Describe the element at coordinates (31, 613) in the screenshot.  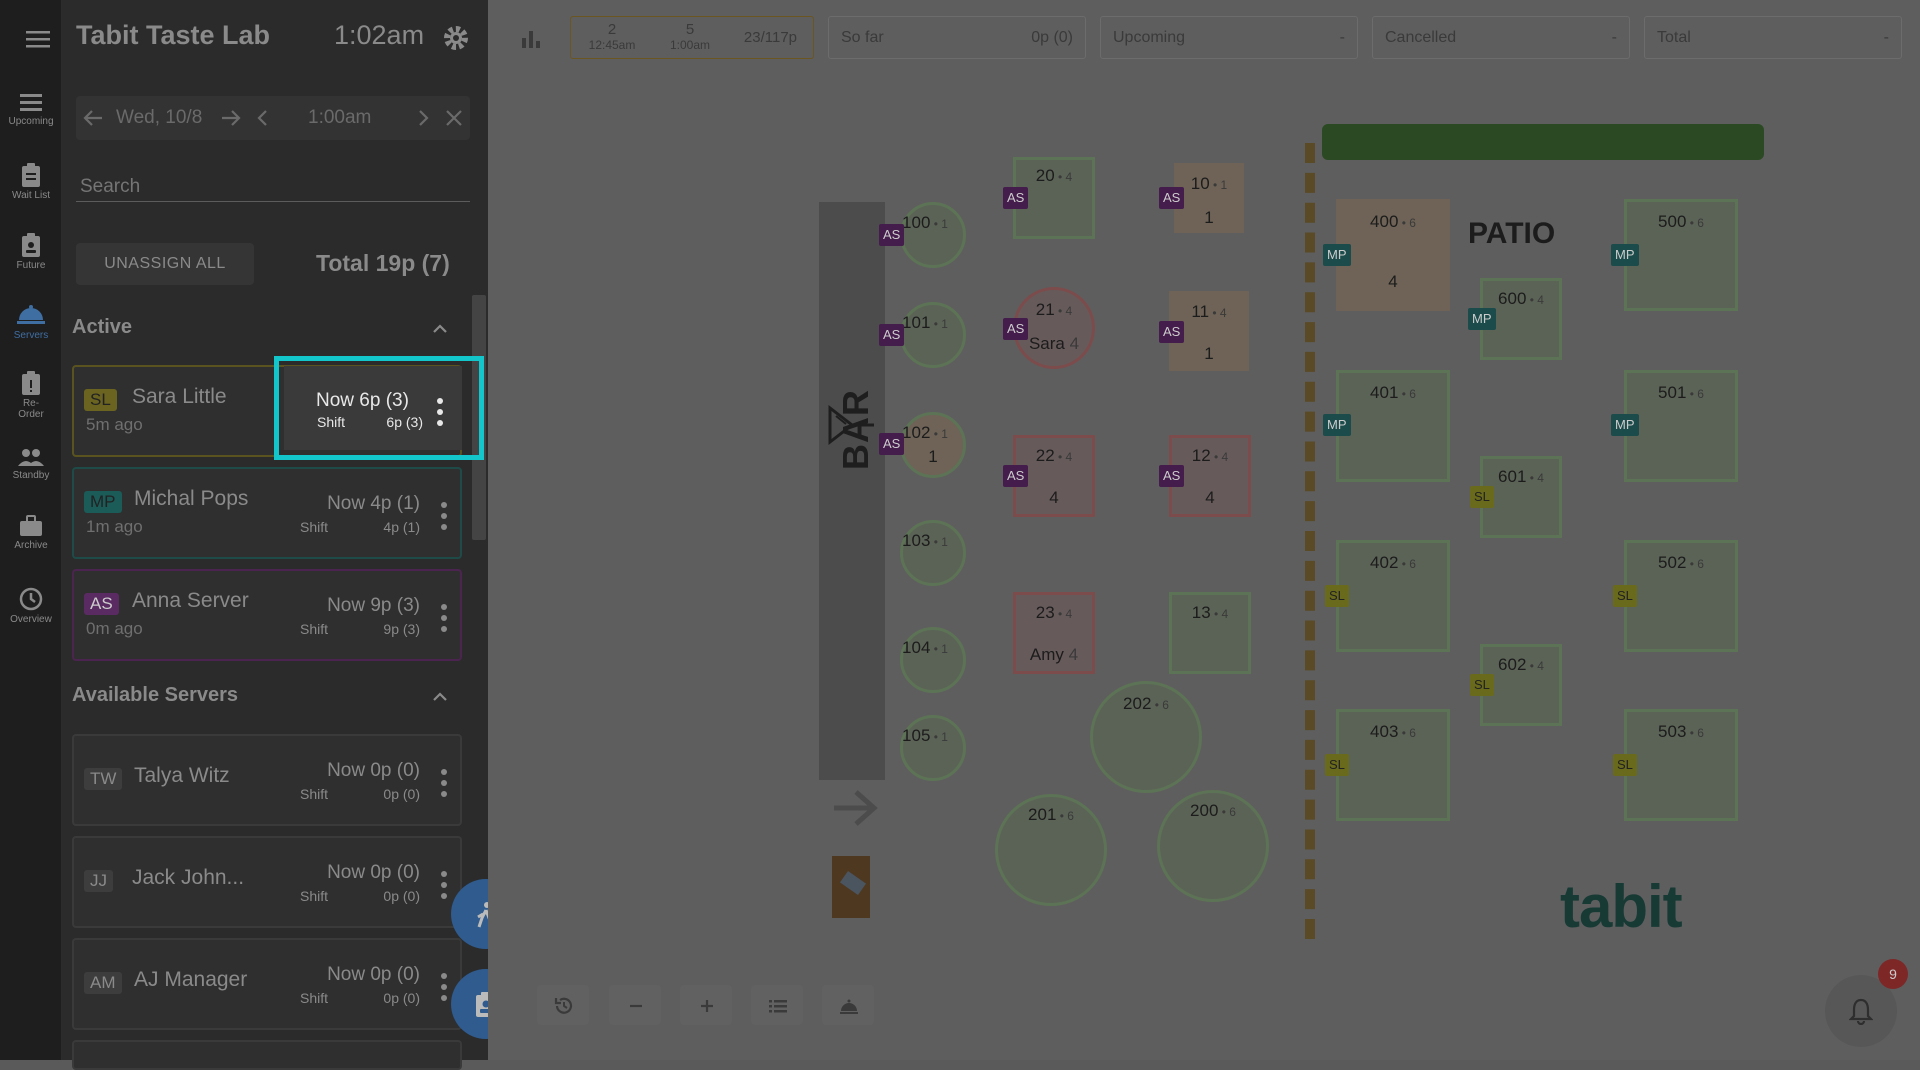
I see `rail-overview: Overview` at that location.